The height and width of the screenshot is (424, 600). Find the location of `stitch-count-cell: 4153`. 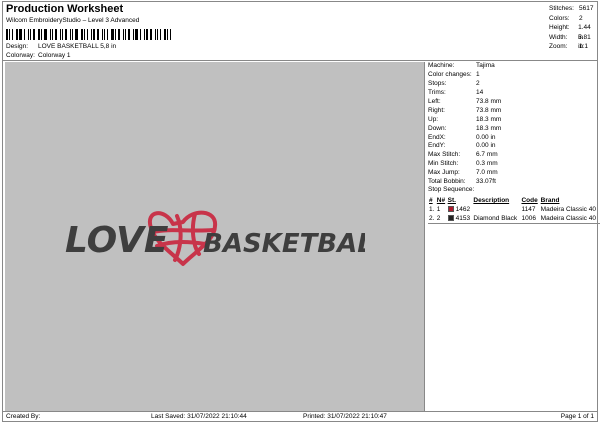

stitch-count-cell: 4153 is located at coordinates (460, 218).